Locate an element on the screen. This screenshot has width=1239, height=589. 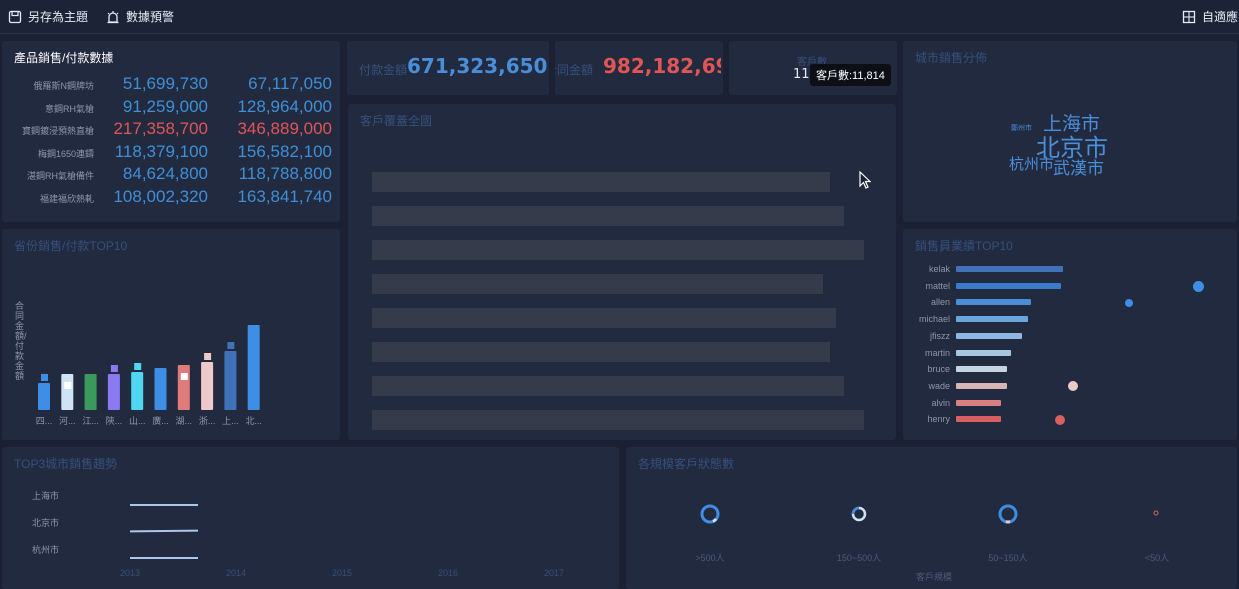
scale-category-label: >500人 is located at coordinates (710, 558).